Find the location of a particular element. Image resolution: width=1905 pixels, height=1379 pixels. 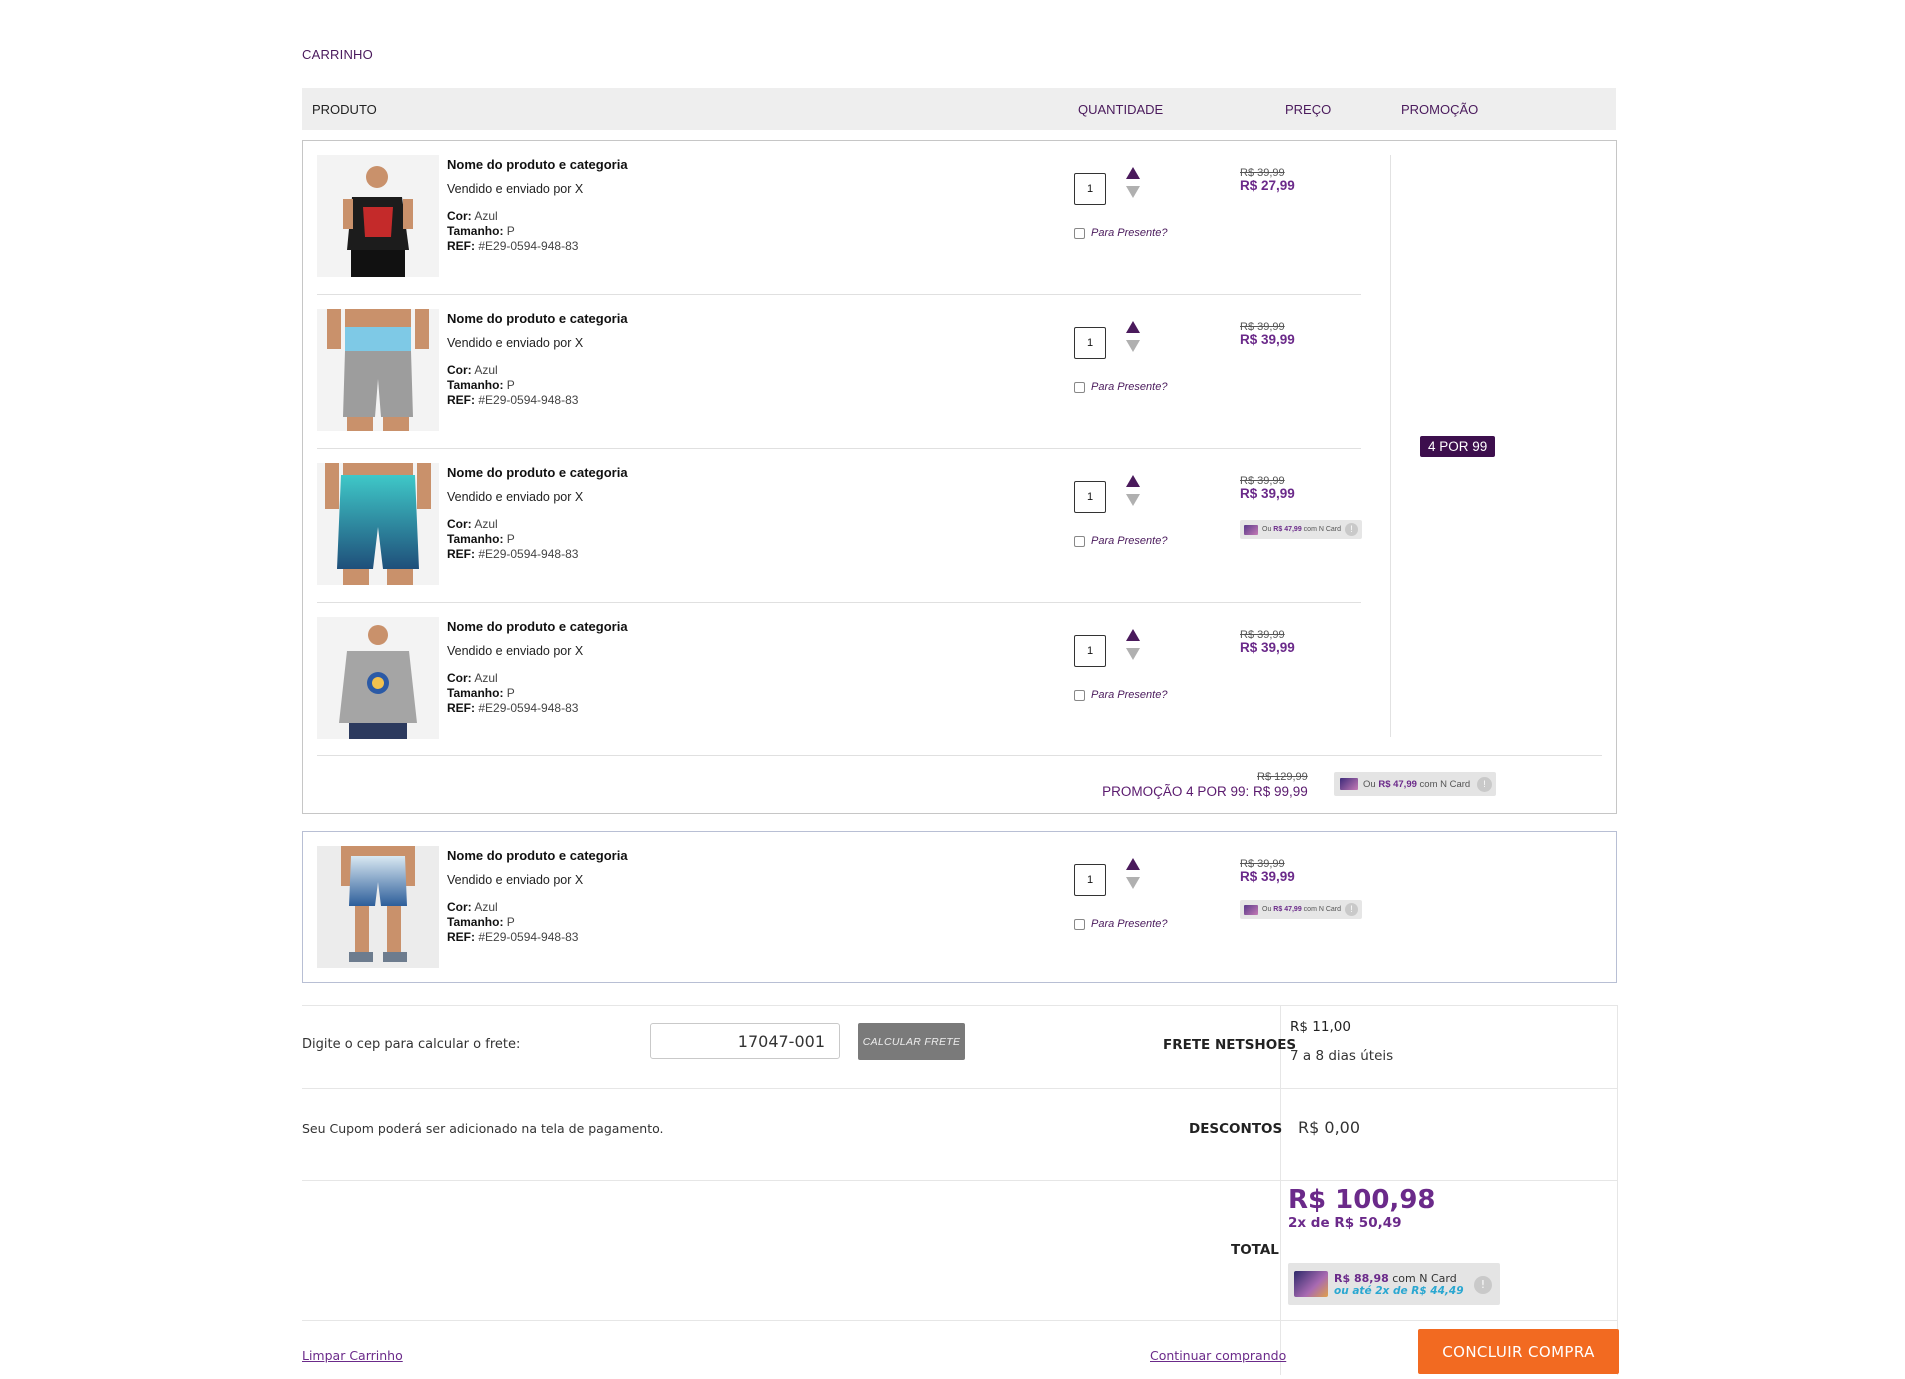

clear-cart-link: Limpar Carrinho is located at coordinates (352, 1355).